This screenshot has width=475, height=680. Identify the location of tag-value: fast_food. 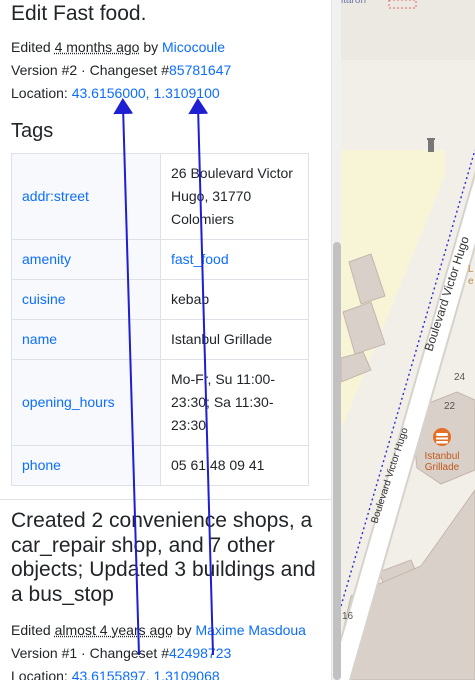
(234, 259).